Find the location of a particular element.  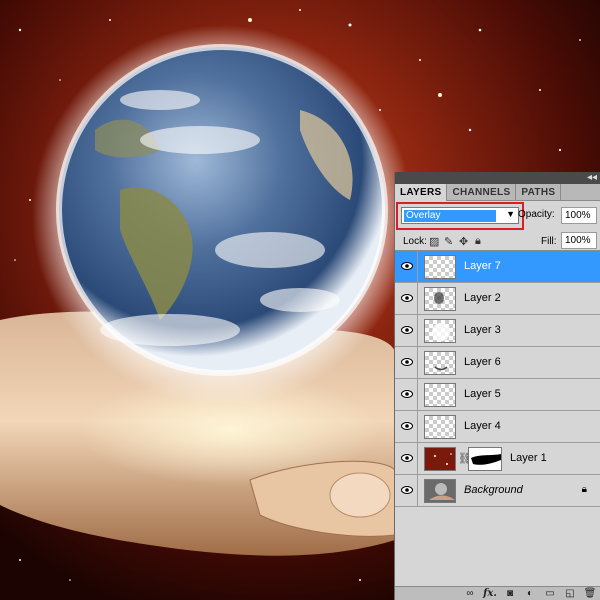

collapse-arrows-icon: ◂◂ is located at coordinates (592, 178).